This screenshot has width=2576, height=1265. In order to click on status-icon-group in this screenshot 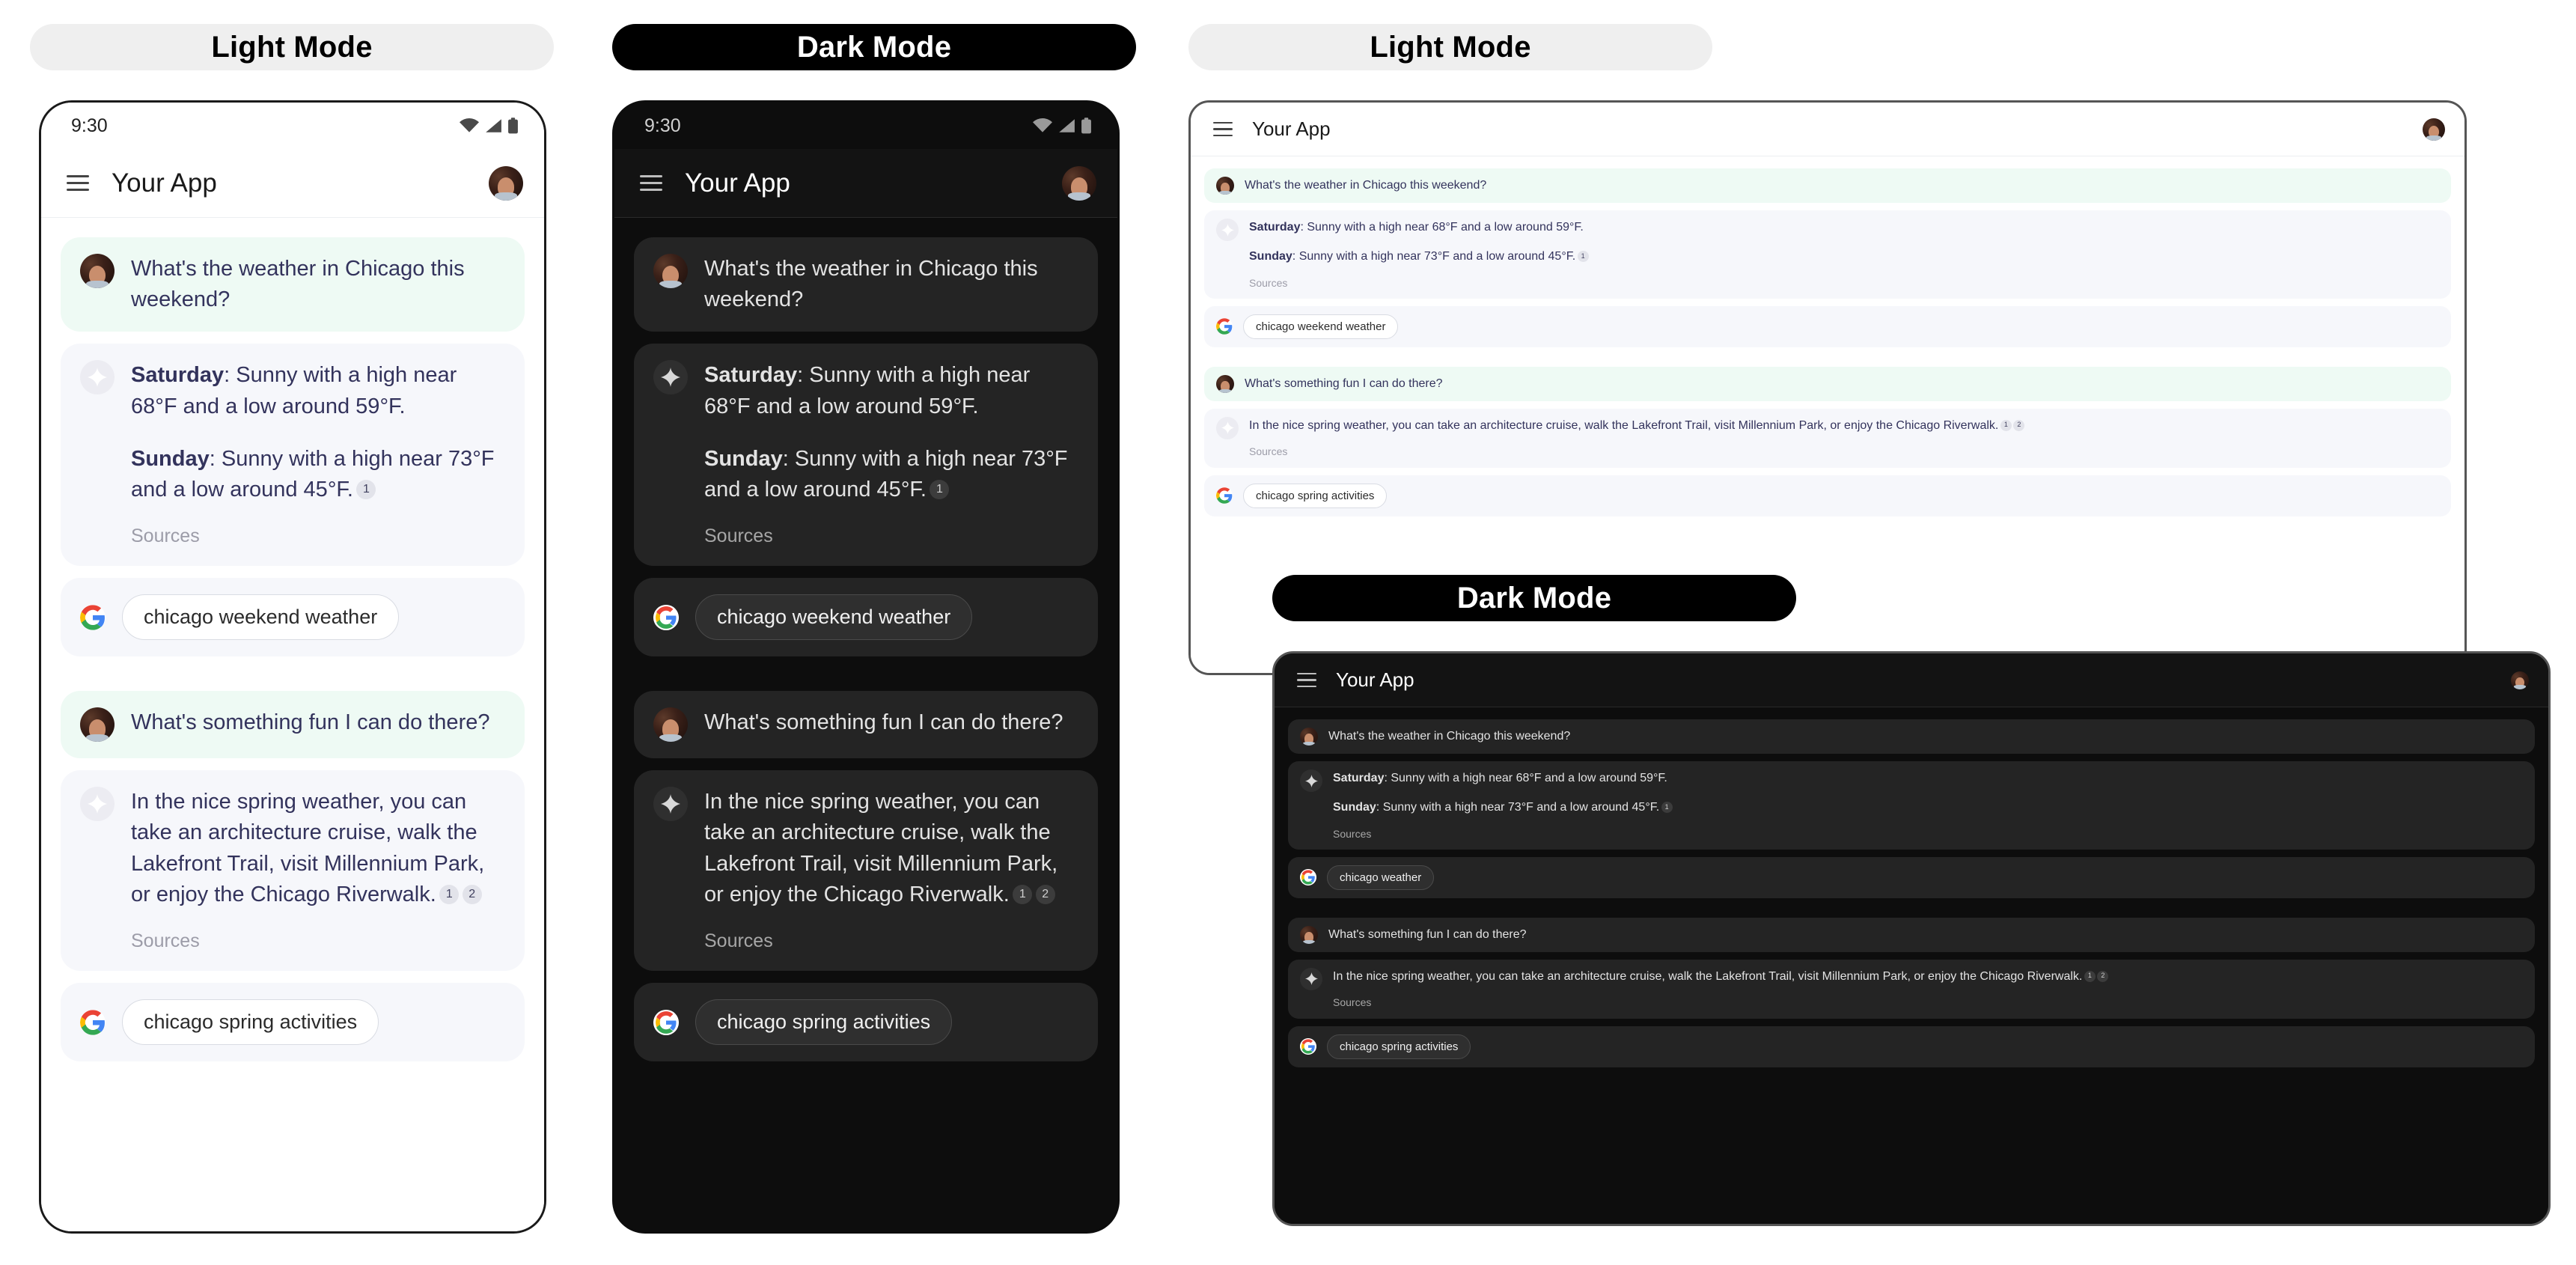, I will do `click(1062, 126)`.